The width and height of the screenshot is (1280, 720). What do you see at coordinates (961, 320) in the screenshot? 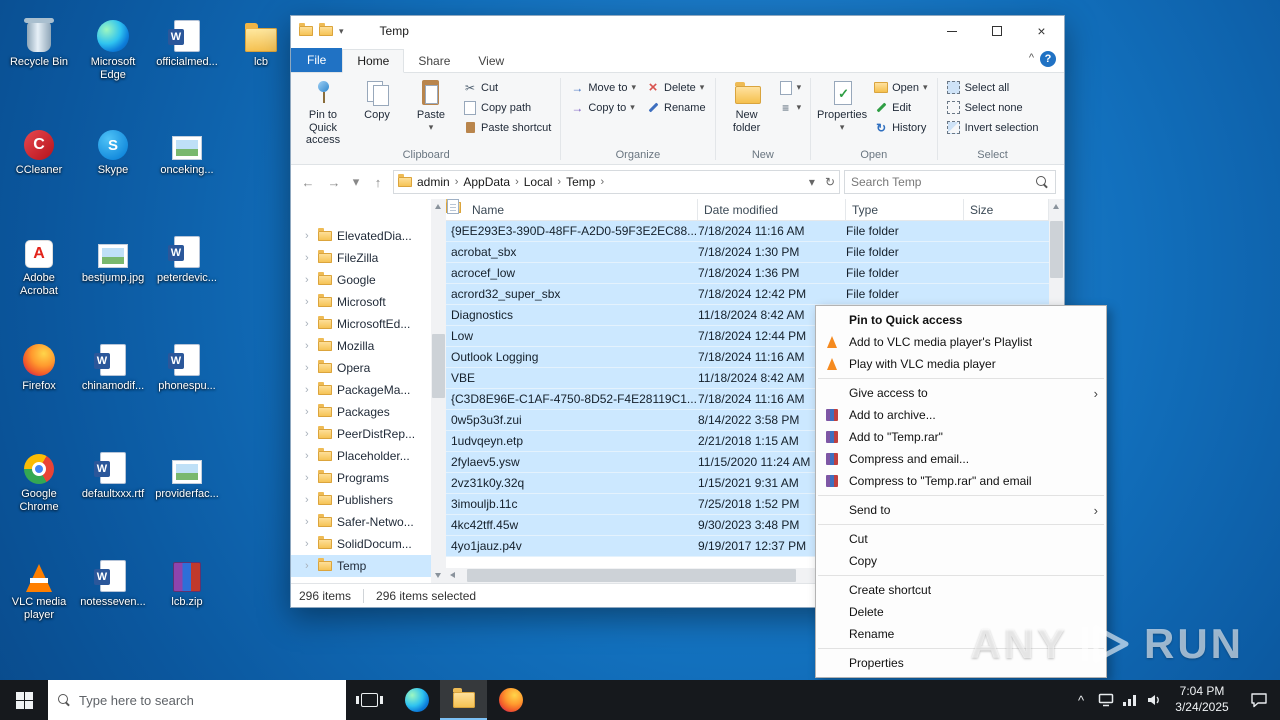
I see `context-menu-item: Pin to Quick access ›` at bounding box center [961, 320].